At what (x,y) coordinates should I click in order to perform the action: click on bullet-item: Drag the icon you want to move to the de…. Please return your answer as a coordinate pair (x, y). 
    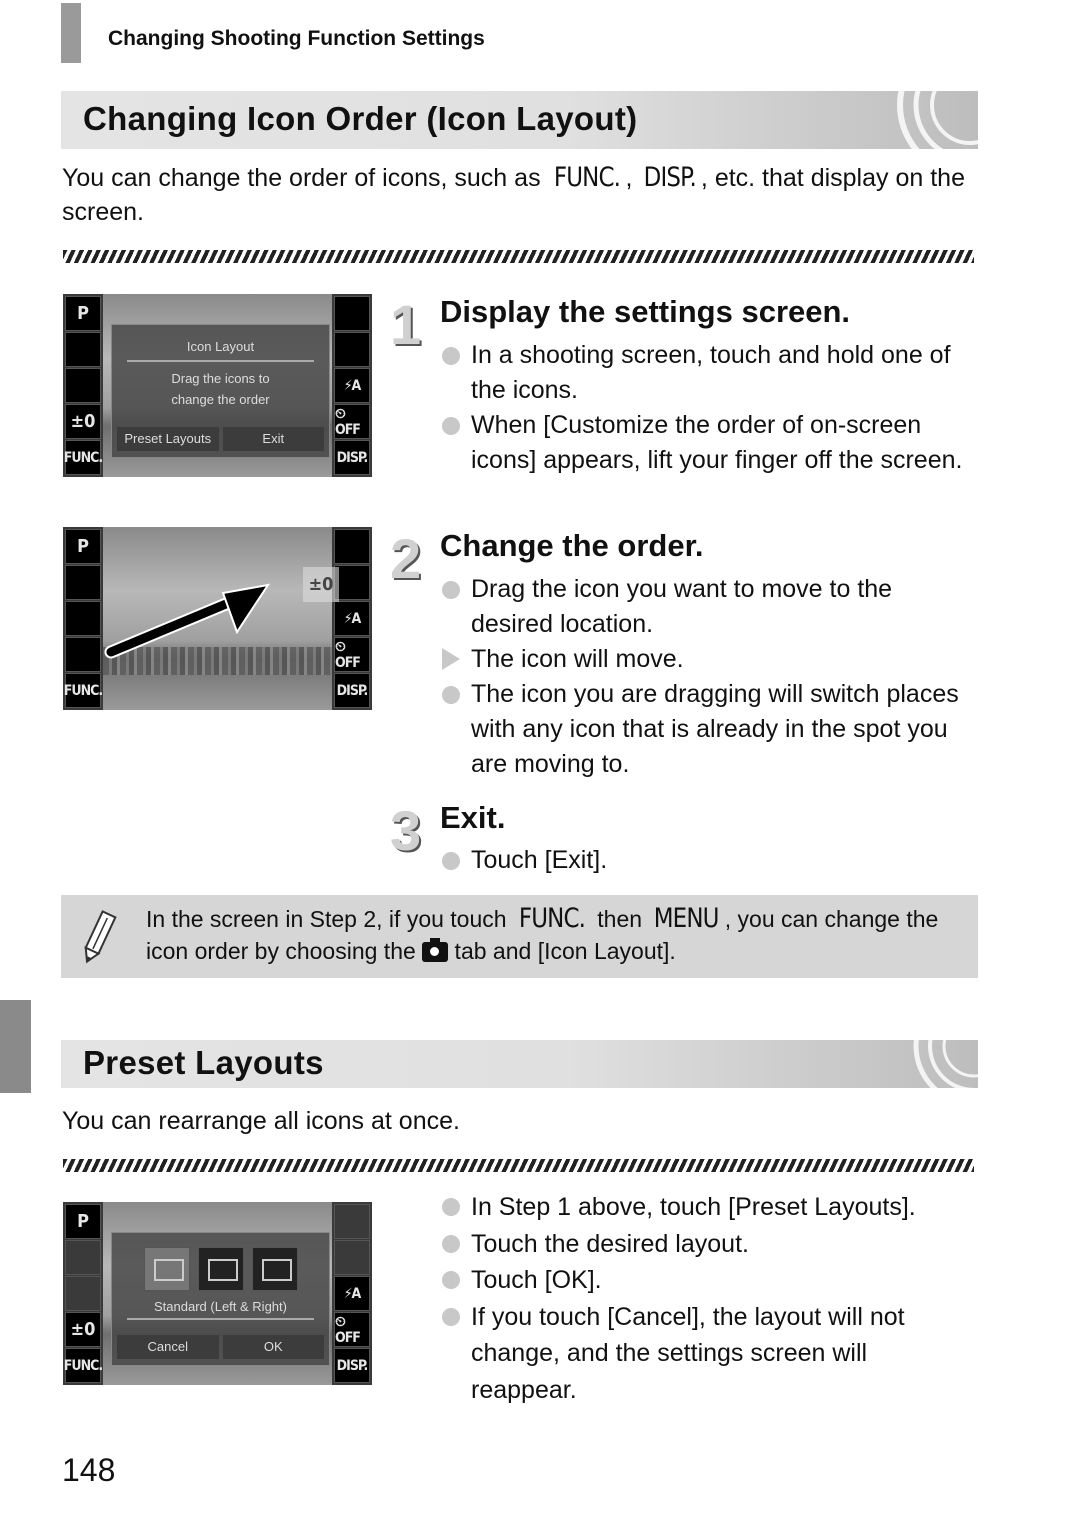
    Looking at the image, I should click on (705, 607).